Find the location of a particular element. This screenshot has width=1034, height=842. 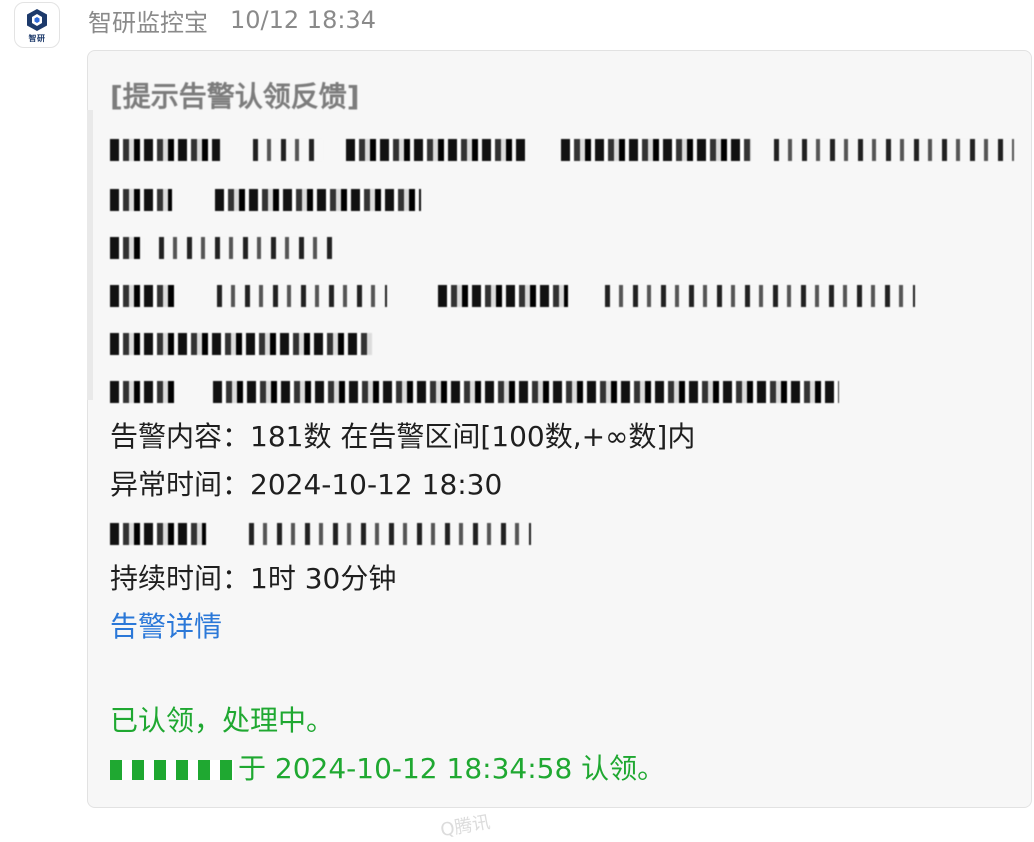

claimed-by: 于 2024-10-12 18:34:58 认领。 is located at coordinates (387, 769).